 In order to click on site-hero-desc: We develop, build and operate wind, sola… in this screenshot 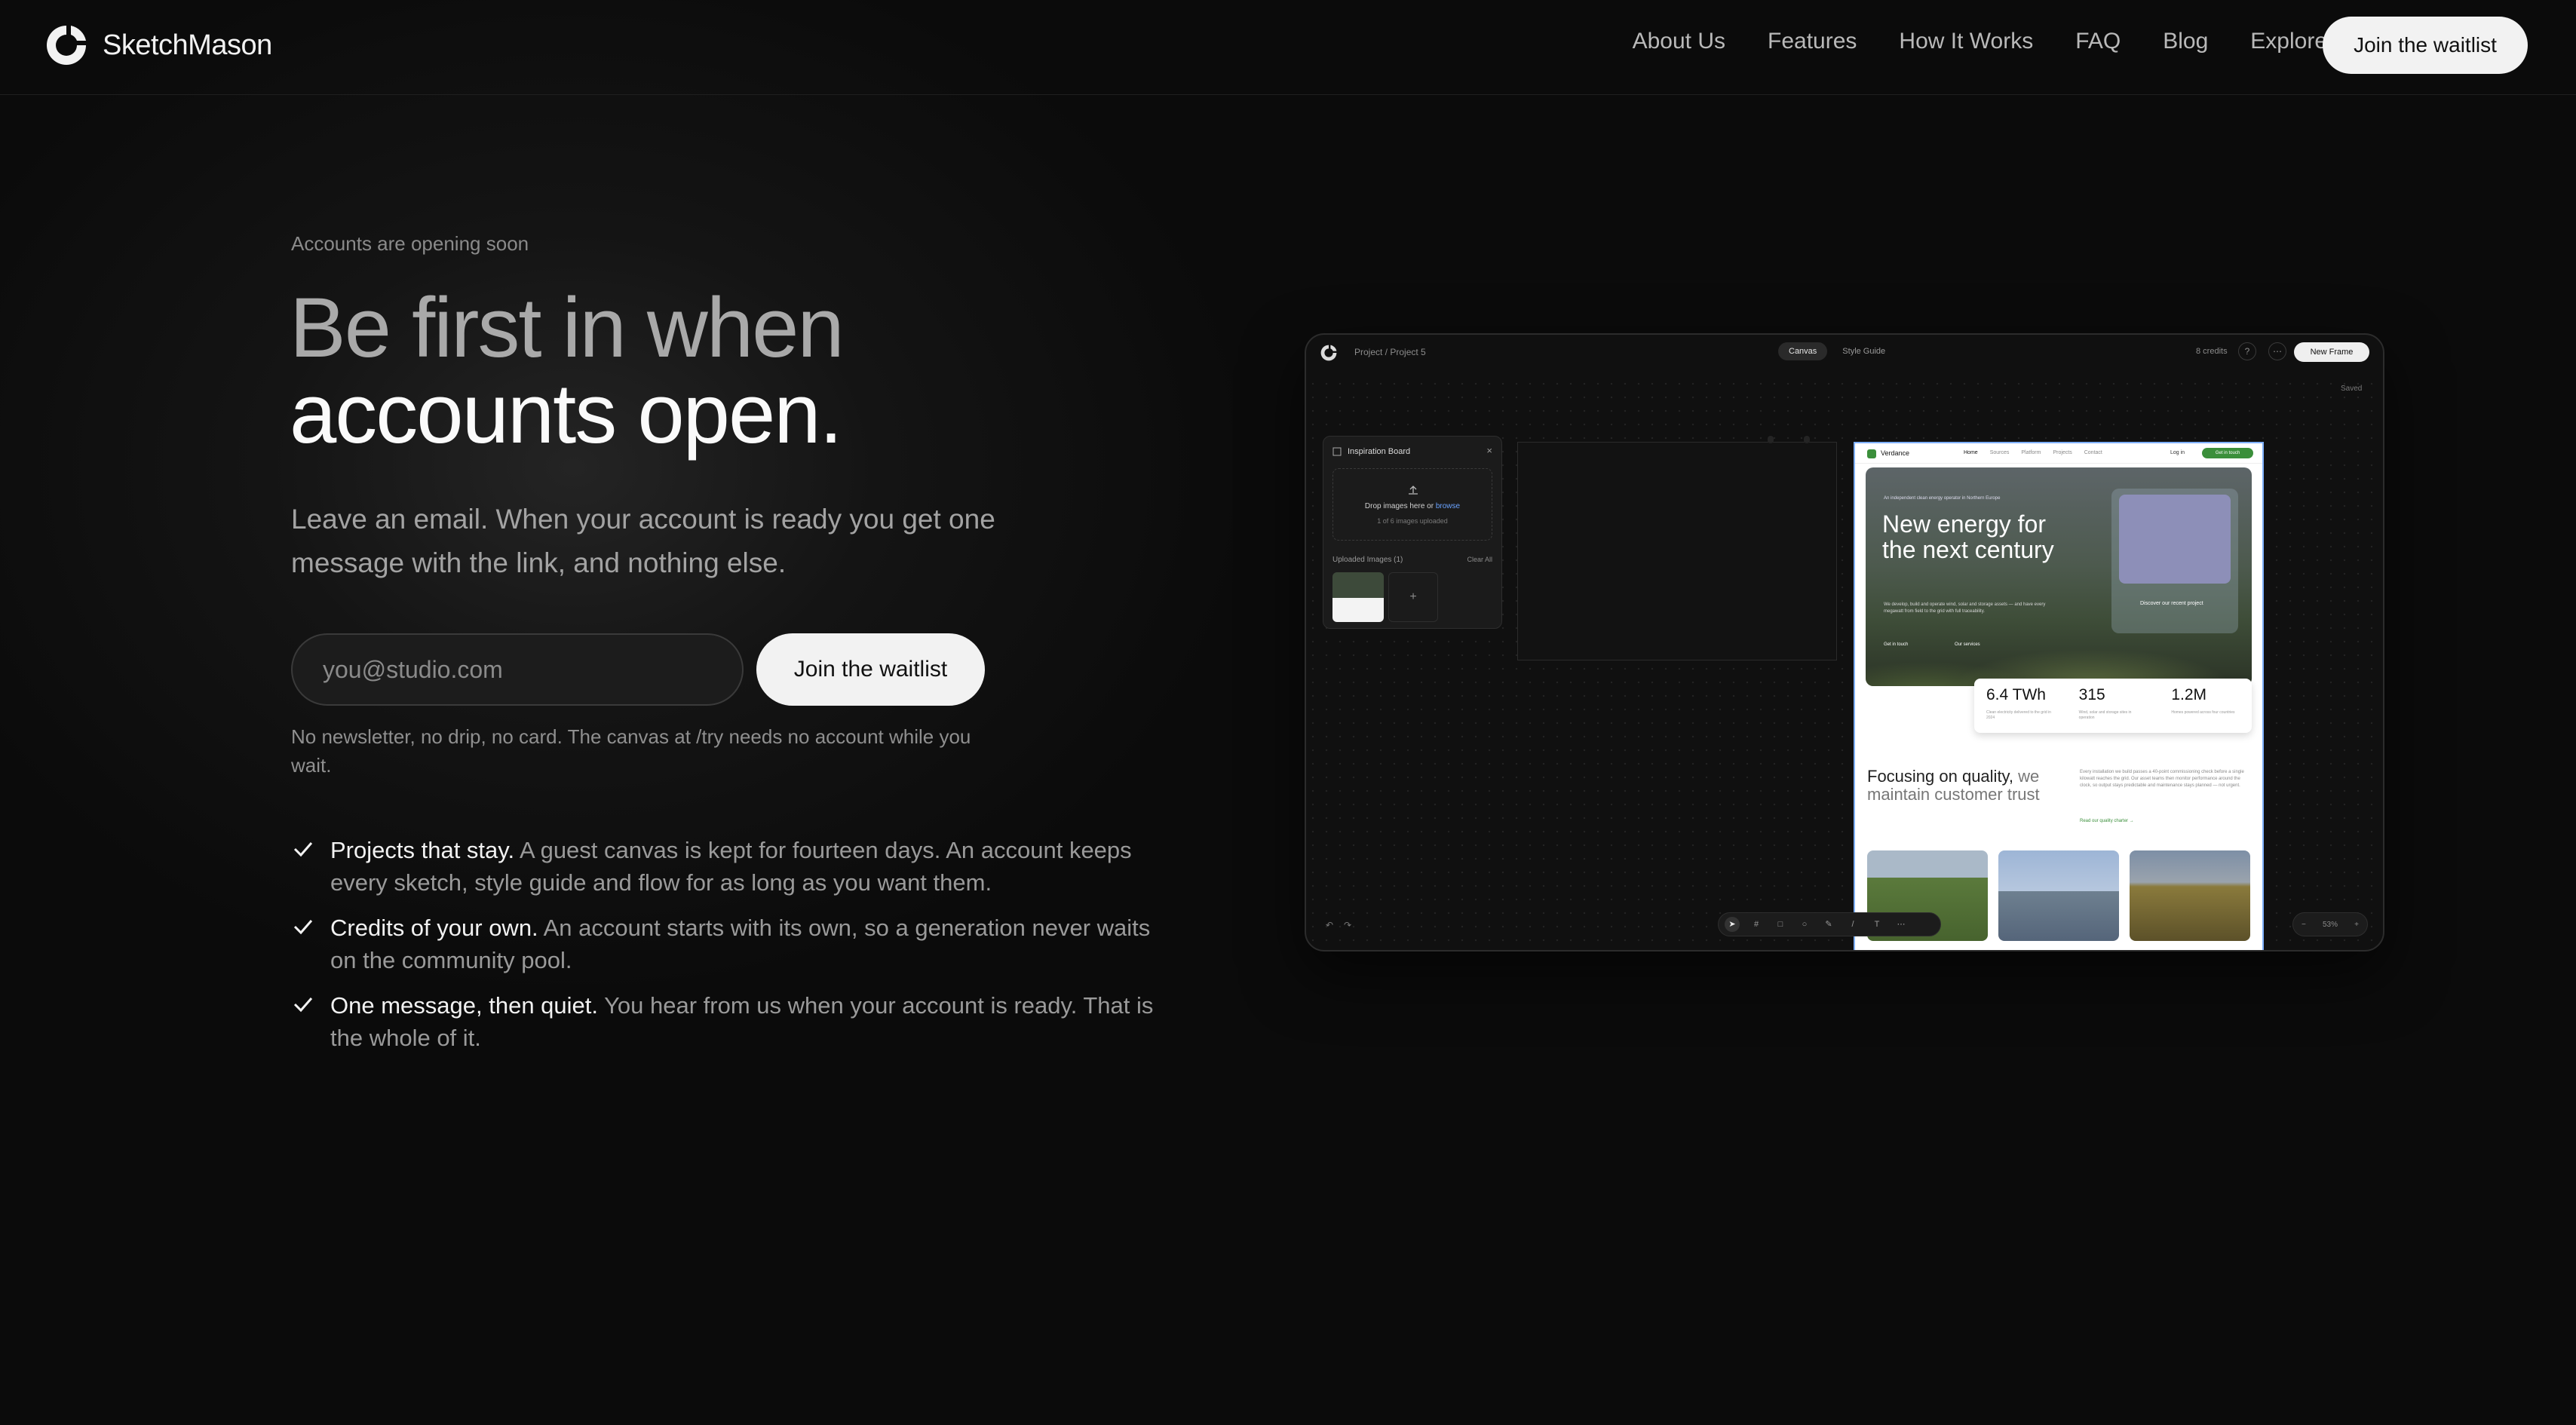, I will do `click(1965, 608)`.